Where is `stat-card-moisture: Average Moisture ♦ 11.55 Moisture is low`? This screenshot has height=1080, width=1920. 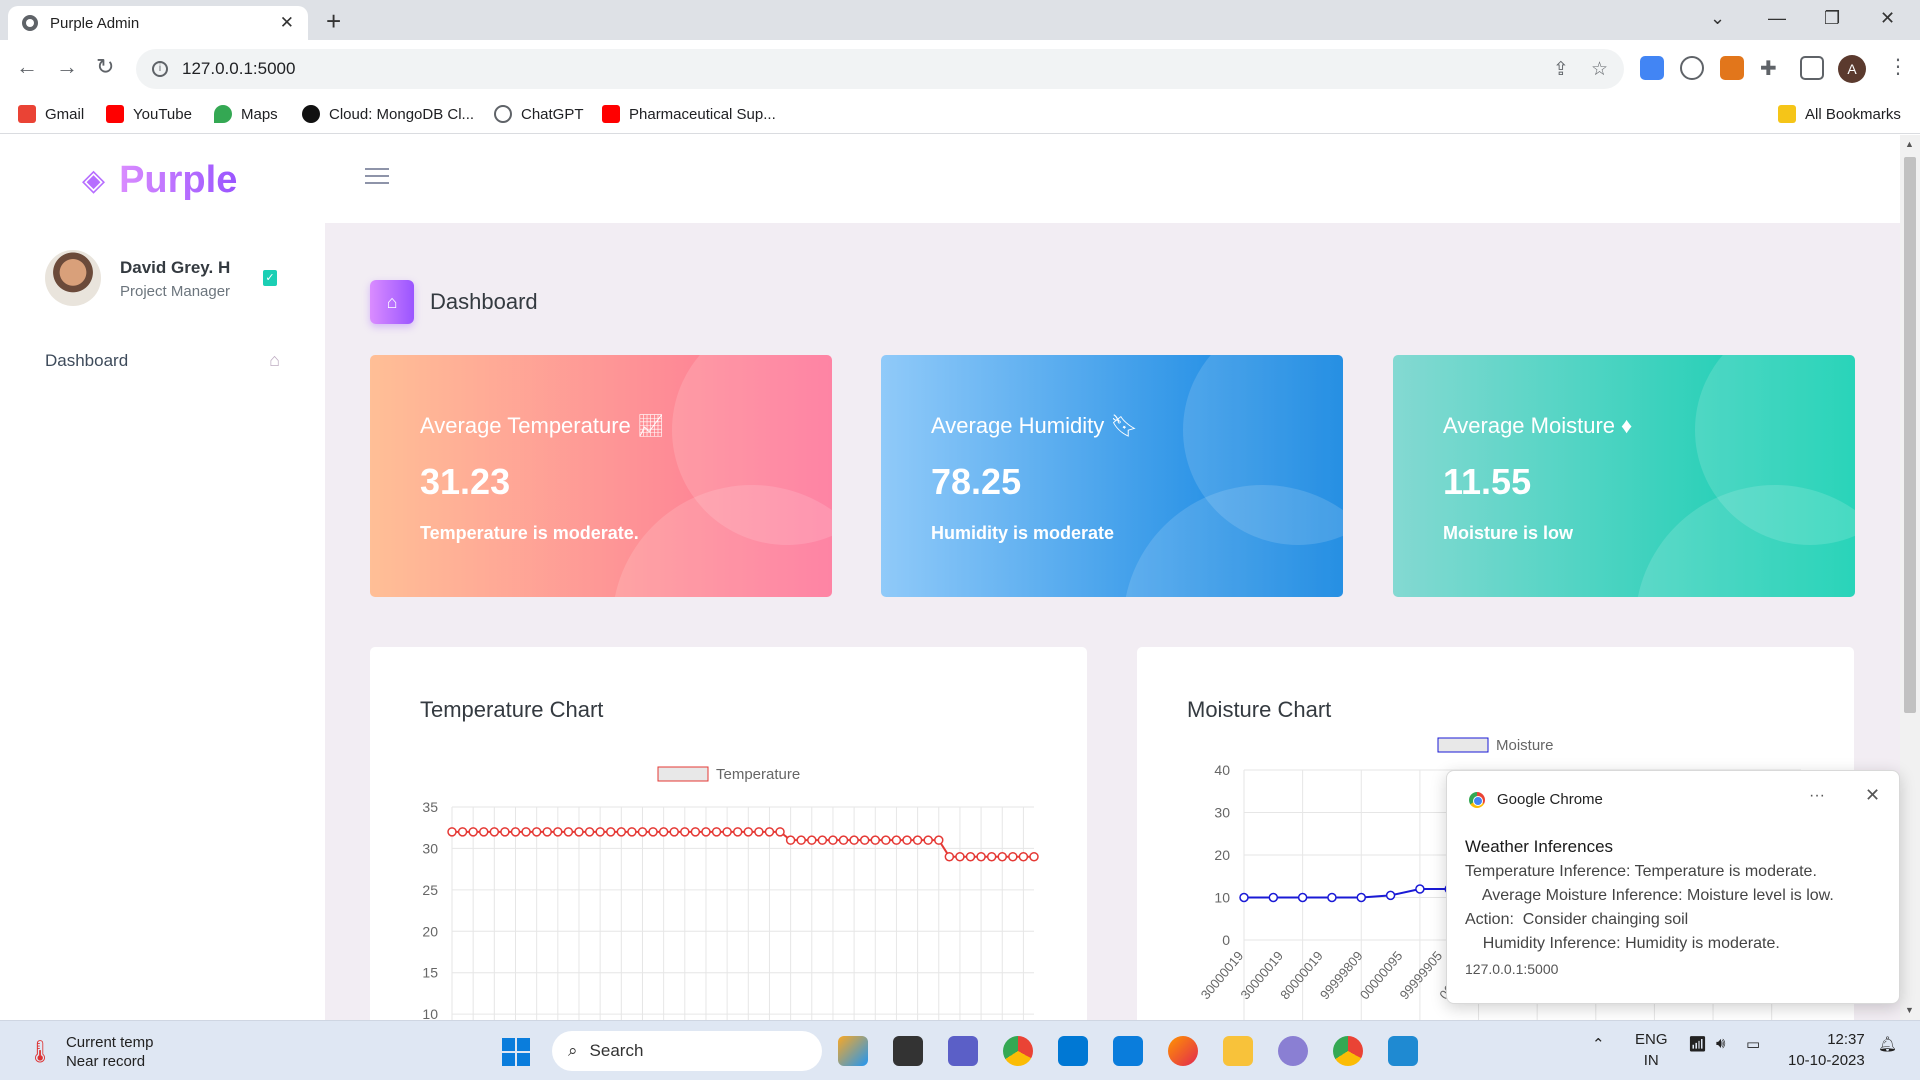
stat-card-moisture: Average Moisture ♦ 11.55 Moisture is low is located at coordinates (1624, 476).